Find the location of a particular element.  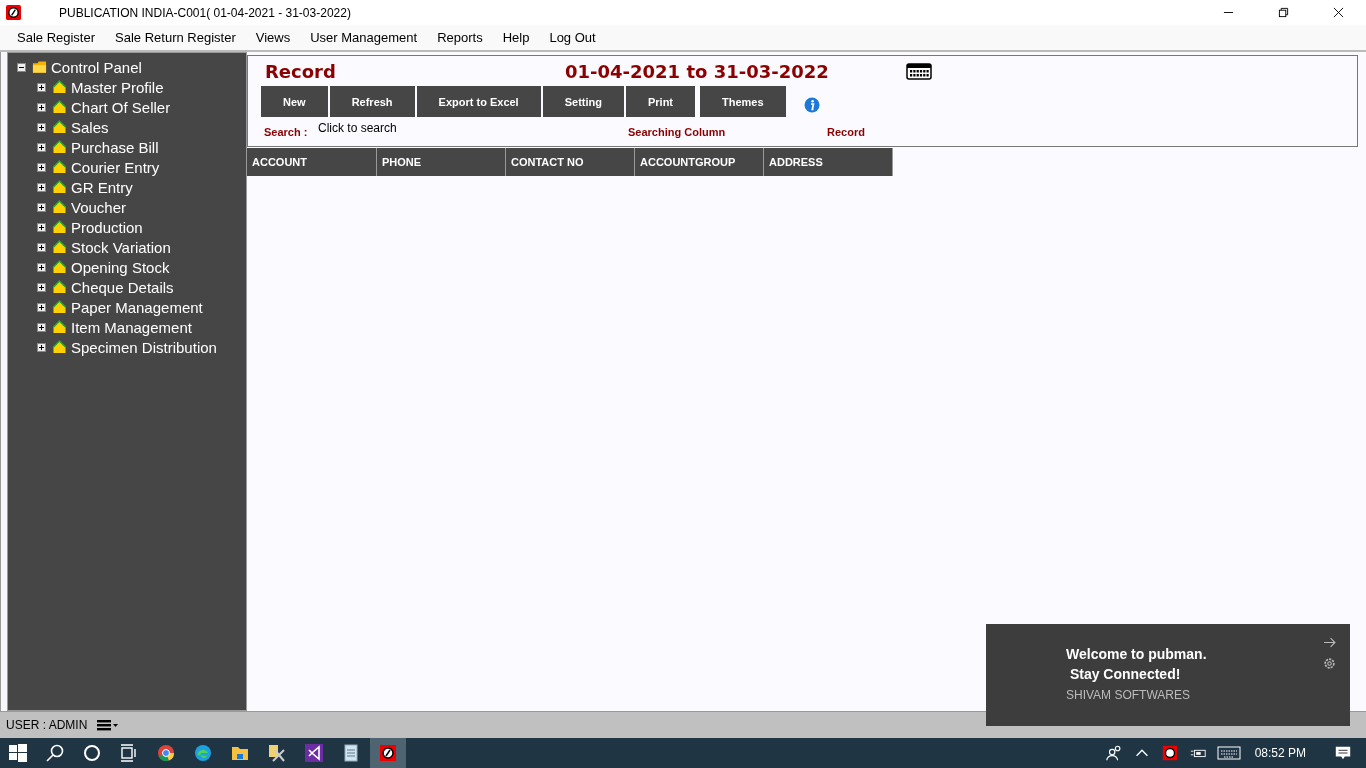

menu-item: Views is located at coordinates (273, 37).